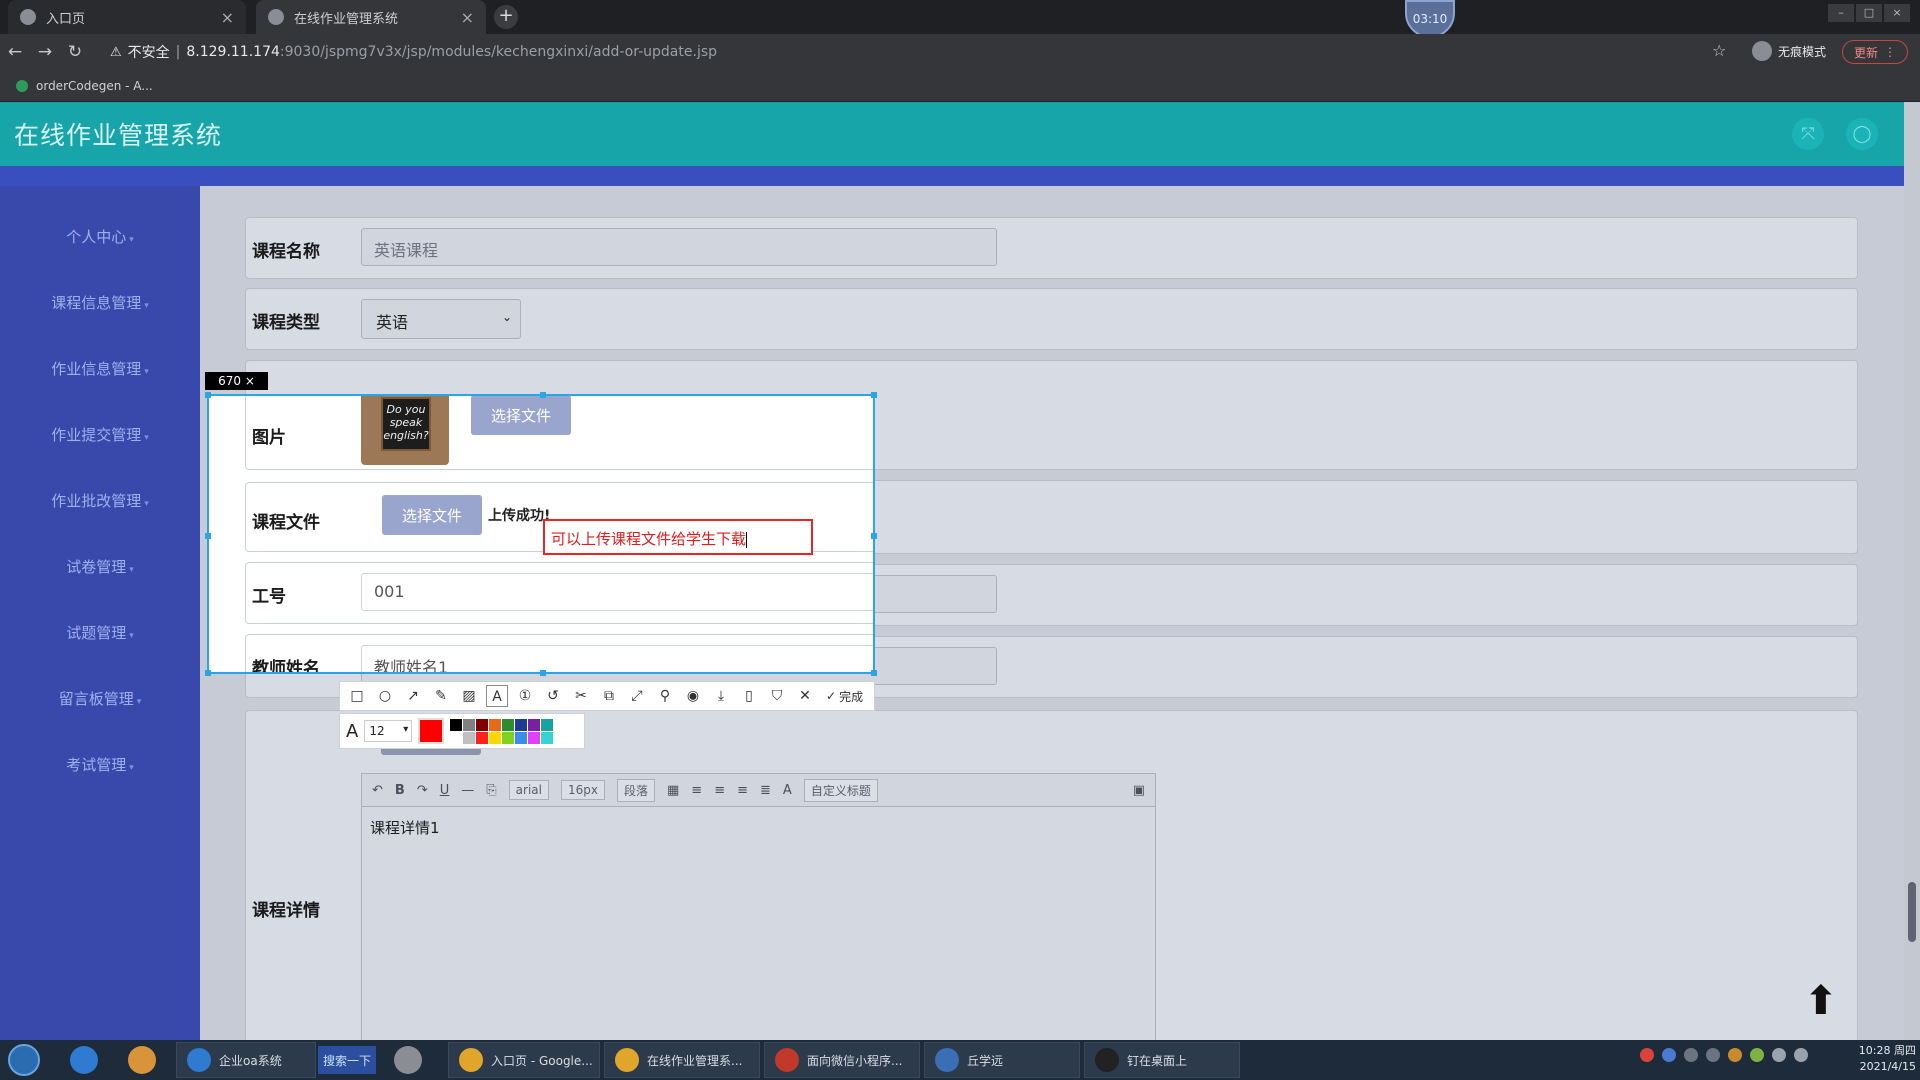  Describe the element at coordinates (100, 368) in the screenshot. I see `sidebar-item-homework-info: 作业信息管理 ▾` at that location.